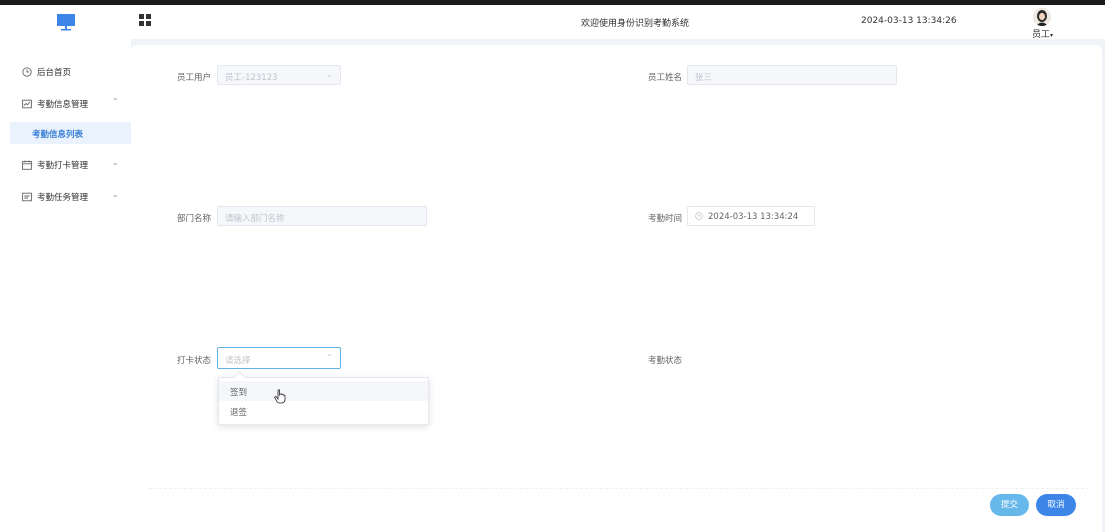 Image resolution: width=1105 pixels, height=532 pixels. I want to click on sidebar-item-label: 考勤打卡管理, so click(63, 166).